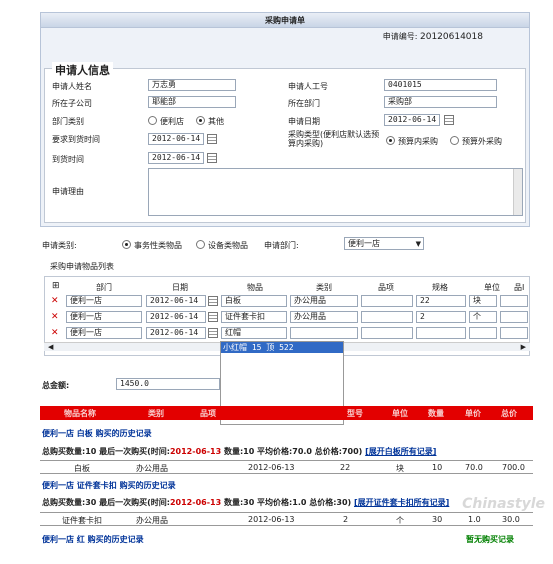  I want to click on col-header: 日期, so click(180, 287).